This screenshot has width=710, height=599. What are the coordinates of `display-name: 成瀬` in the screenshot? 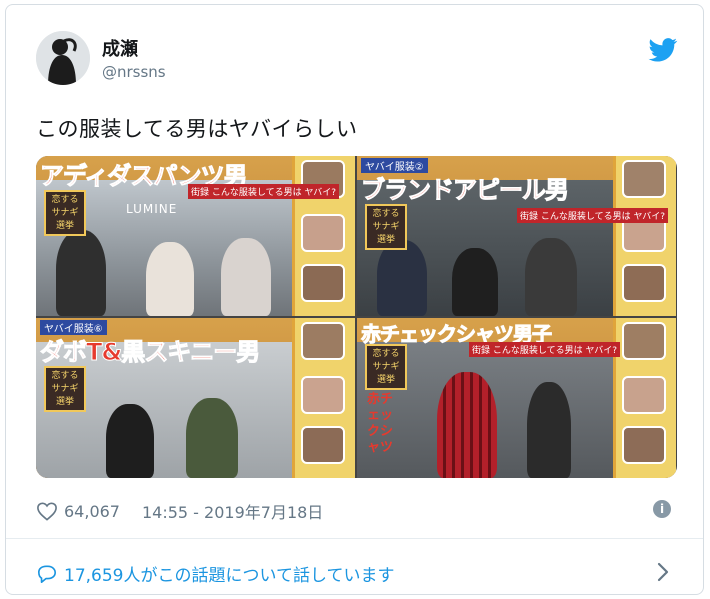 It's located at (120, 48).